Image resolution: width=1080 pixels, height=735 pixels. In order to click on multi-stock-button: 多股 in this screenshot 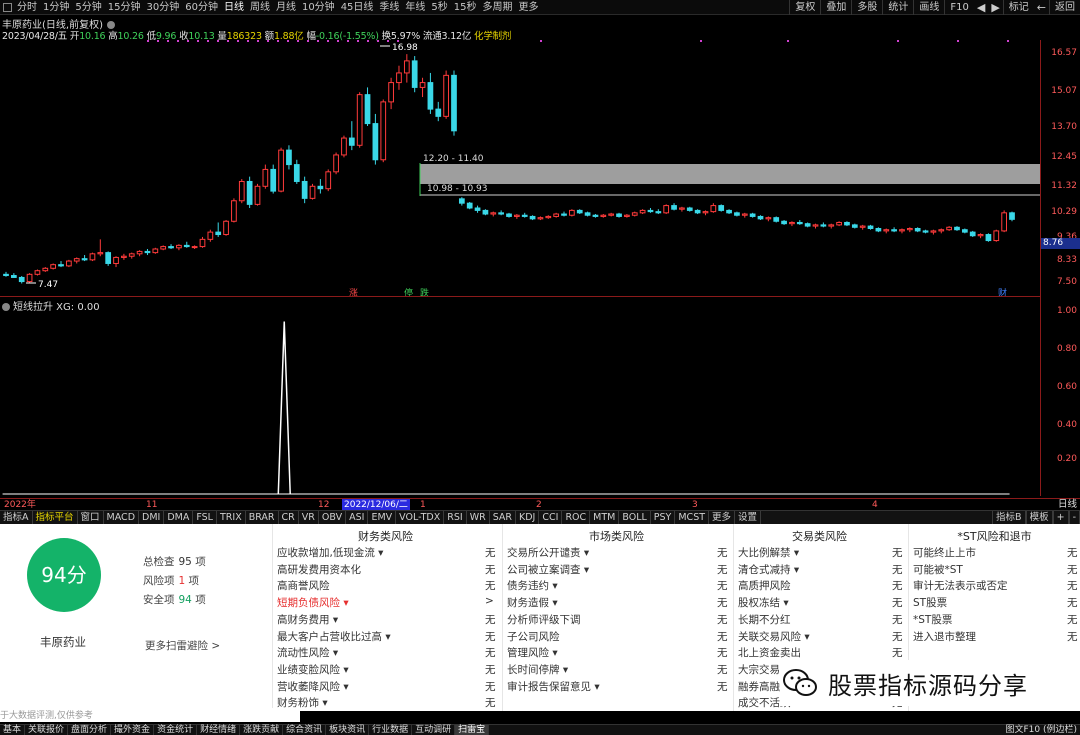, I will do `click(866, 7)`.